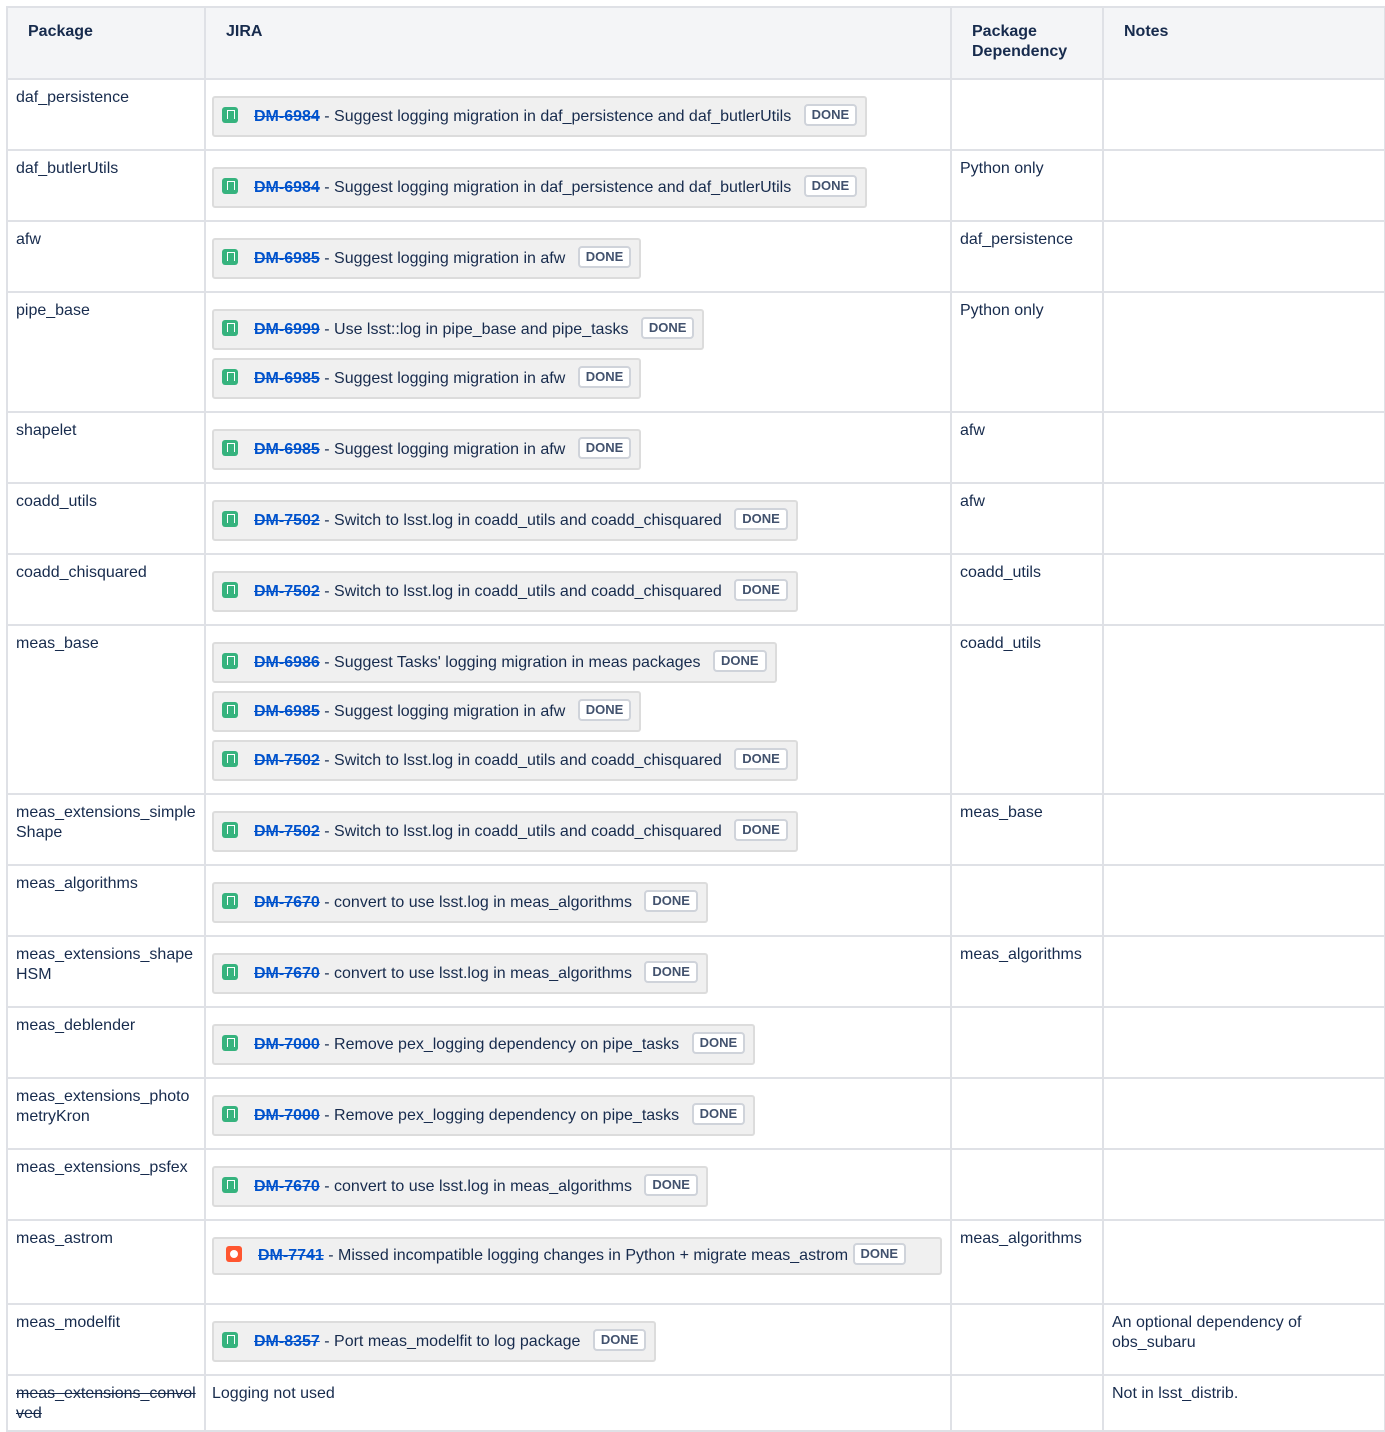  Describe the element at coordinates (695, 43) in the screenshot. I see `table-header: Package JIRA Package Dependency Notes` at that location.